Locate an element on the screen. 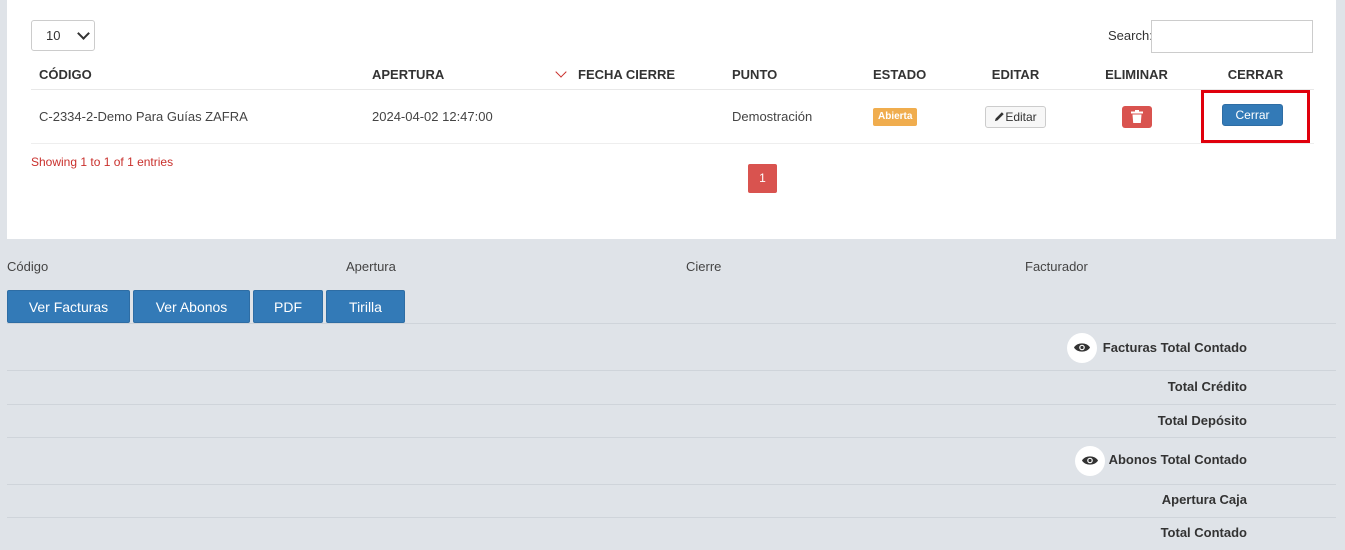 The image size is (1345, 550). page-length-value: 10 is located at coordinates (53, 35).